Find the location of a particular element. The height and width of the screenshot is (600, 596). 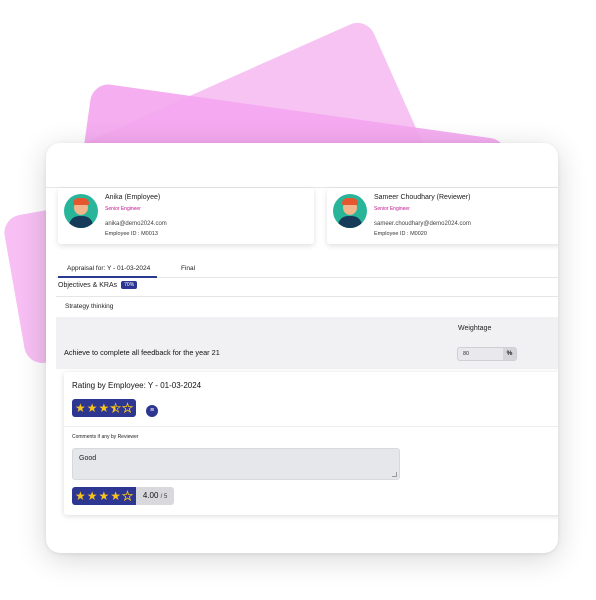

kra-category: Strategy thinking is located at coordinates (89, 306).